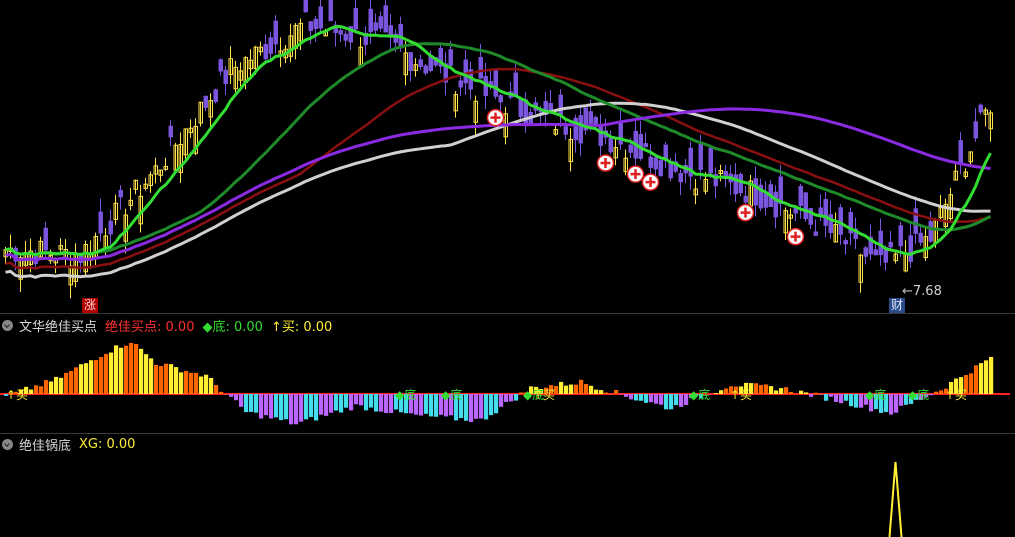 Image resolution: width=1015 pixels, height=537 pixels. What do you see at coordinates (150, 327) in the screenshot?
I see `buy-point-value: 绝佳买点: 0.00` at bounding box center [150, 327].